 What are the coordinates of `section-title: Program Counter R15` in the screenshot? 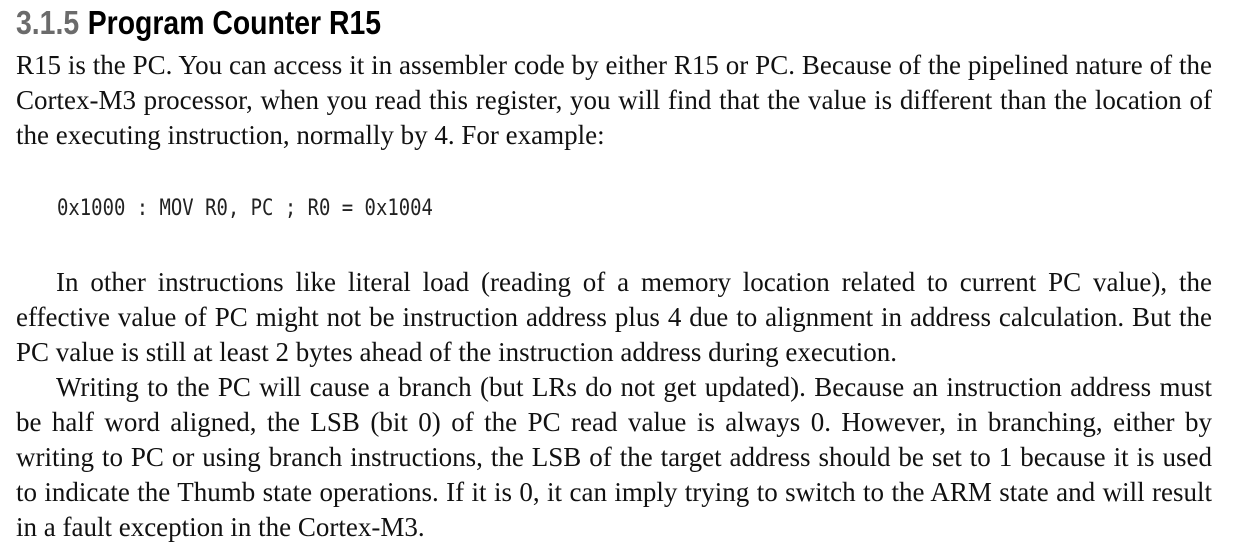 It's located at (234, 22).